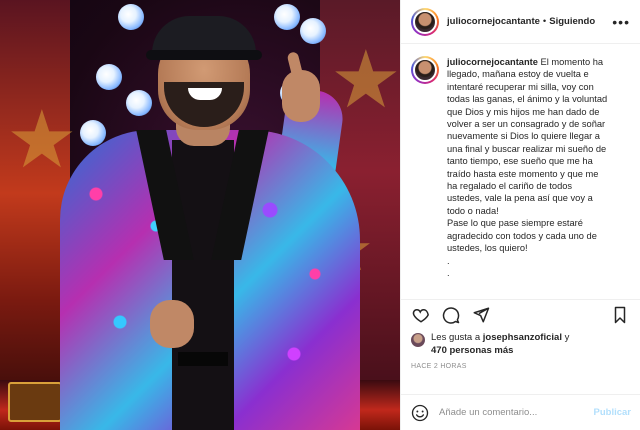 This screenshot has height=430, width=640. What do you see at coordinates (520, 363) in the screenshot?
I see `post-timestamp: Hace 2 horas` at bounding box center [520, 363].